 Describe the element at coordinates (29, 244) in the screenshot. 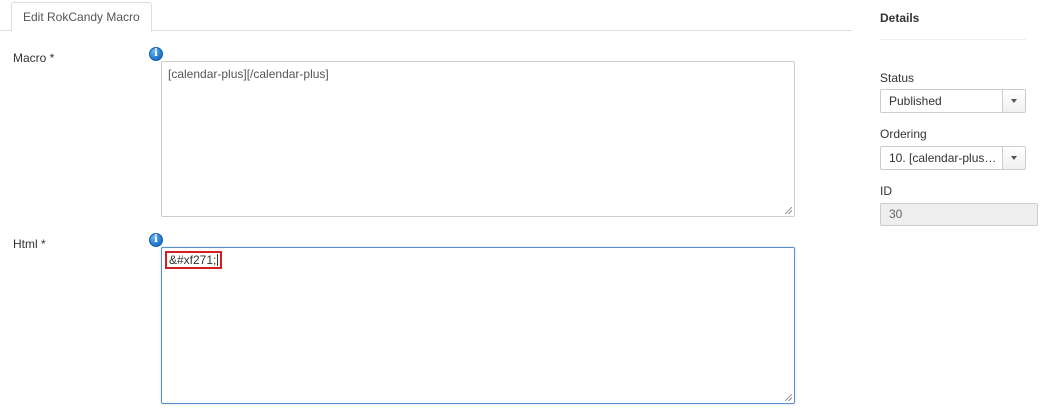

I see `html-label: Html *` at that location.